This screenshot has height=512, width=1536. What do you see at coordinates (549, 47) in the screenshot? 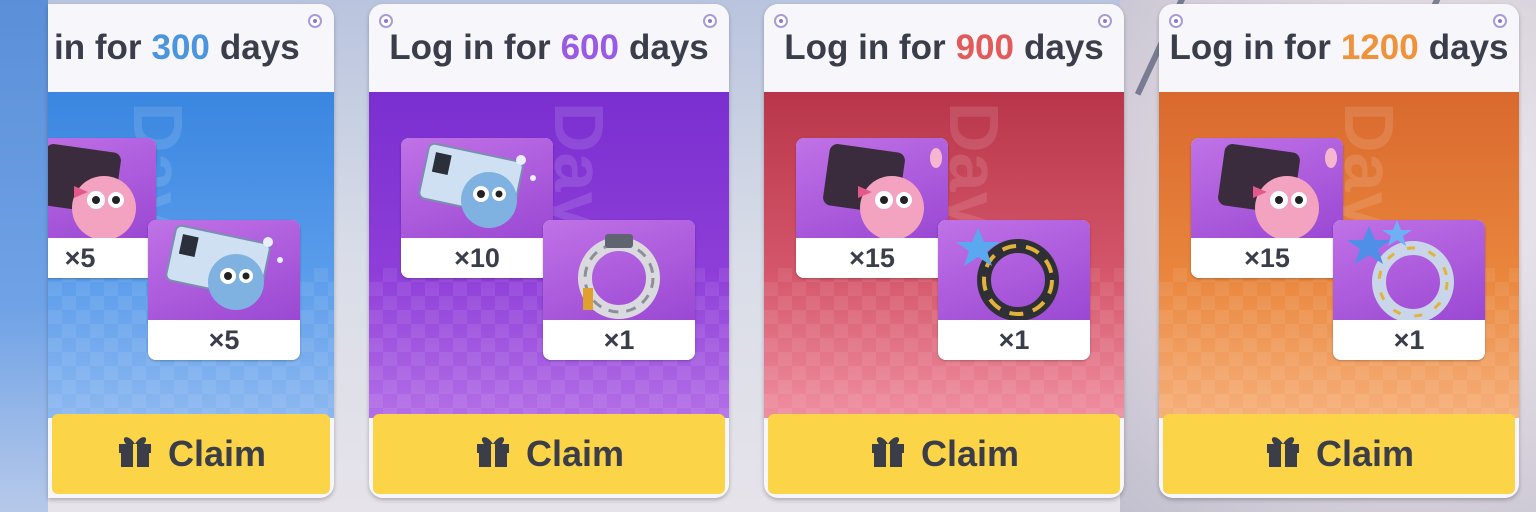
I see `card-title: Log in for 600 days` at bounding box center [549, 47].